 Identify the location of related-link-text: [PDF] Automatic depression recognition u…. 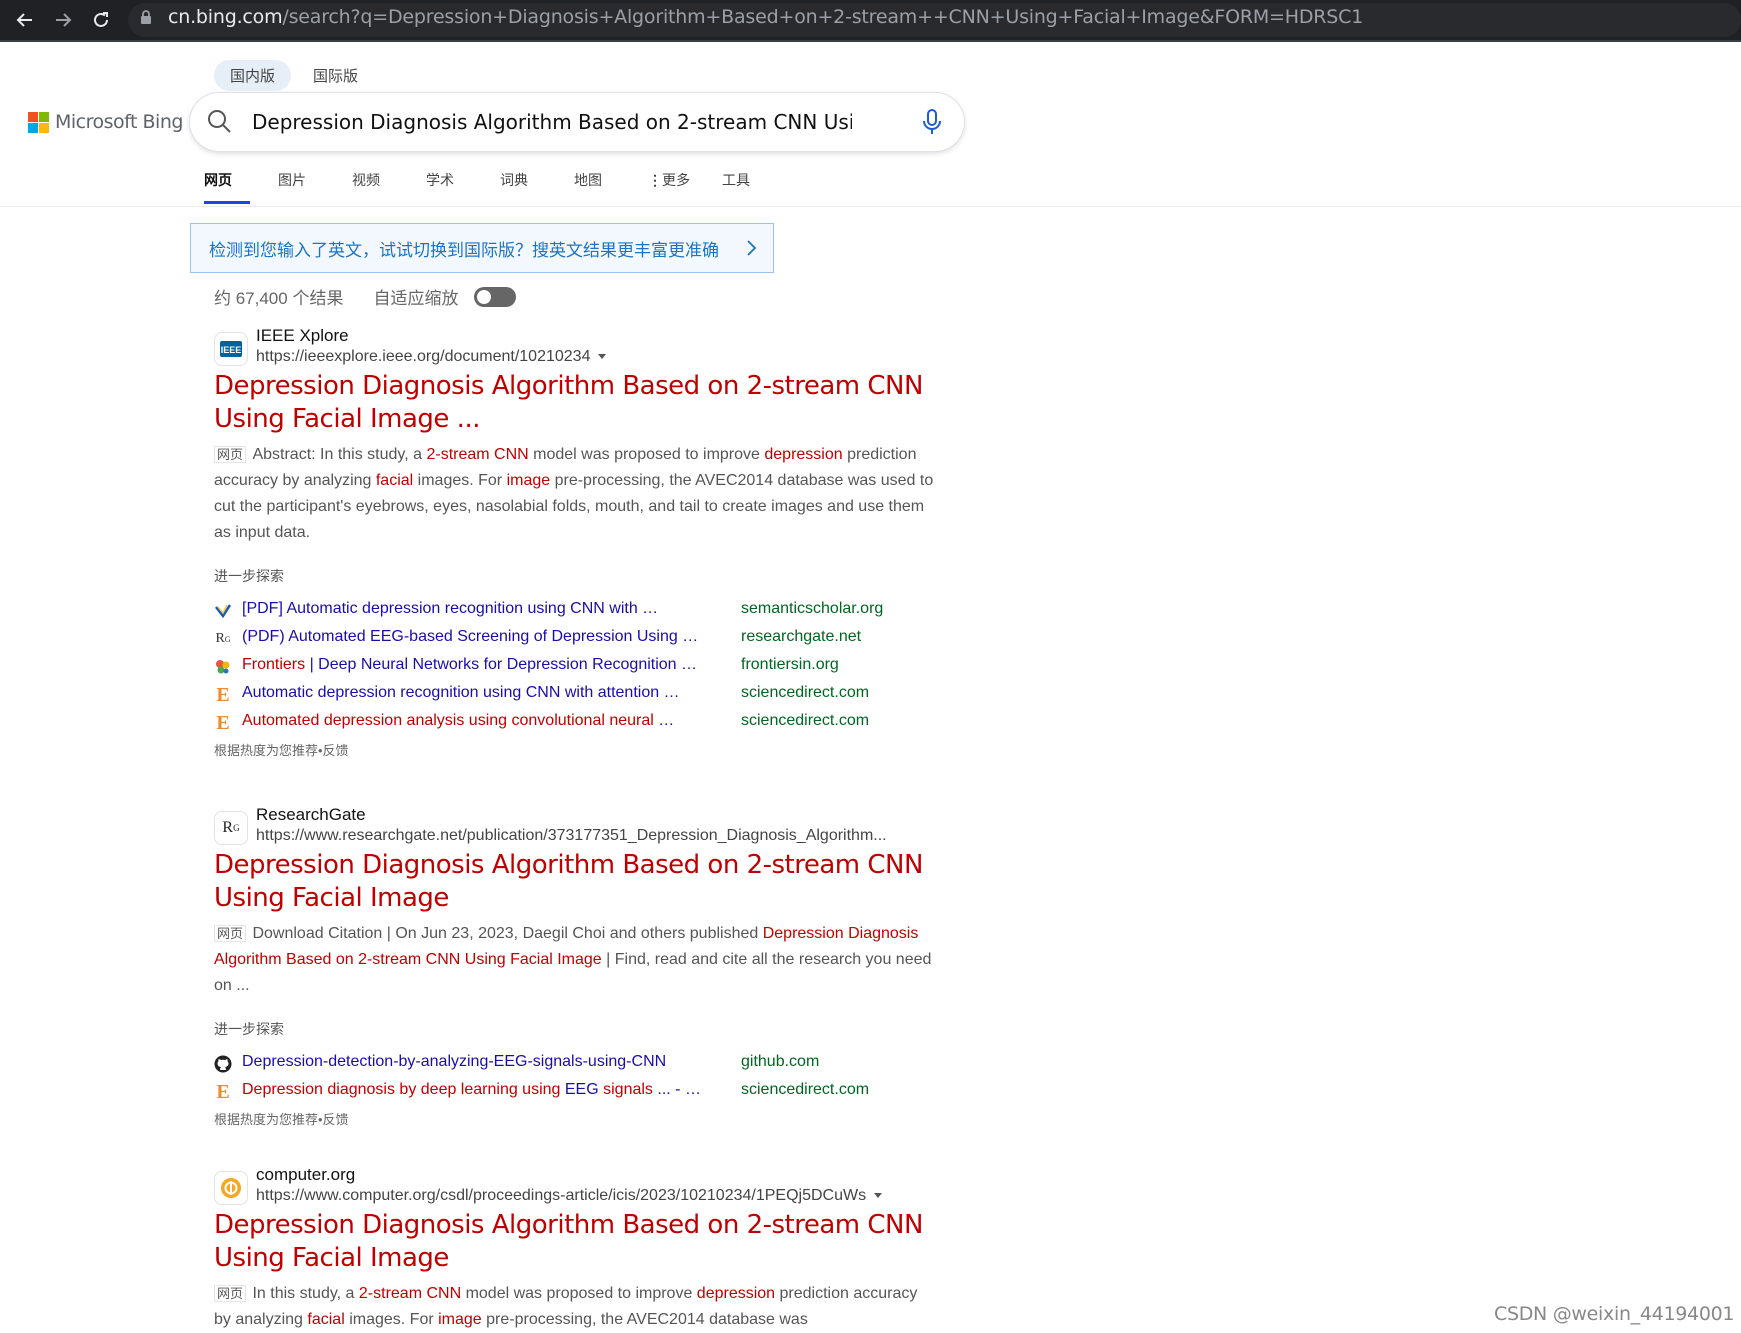
(482, 609).